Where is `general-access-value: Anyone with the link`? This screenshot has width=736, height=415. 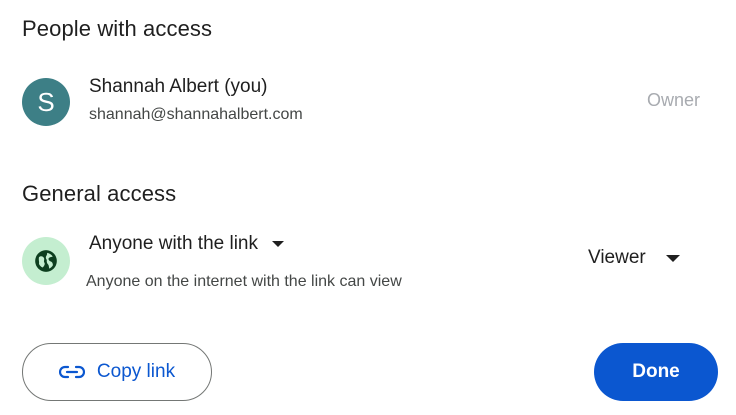
general-access-value: Anyone with the link is located at coordinates (173, 243).